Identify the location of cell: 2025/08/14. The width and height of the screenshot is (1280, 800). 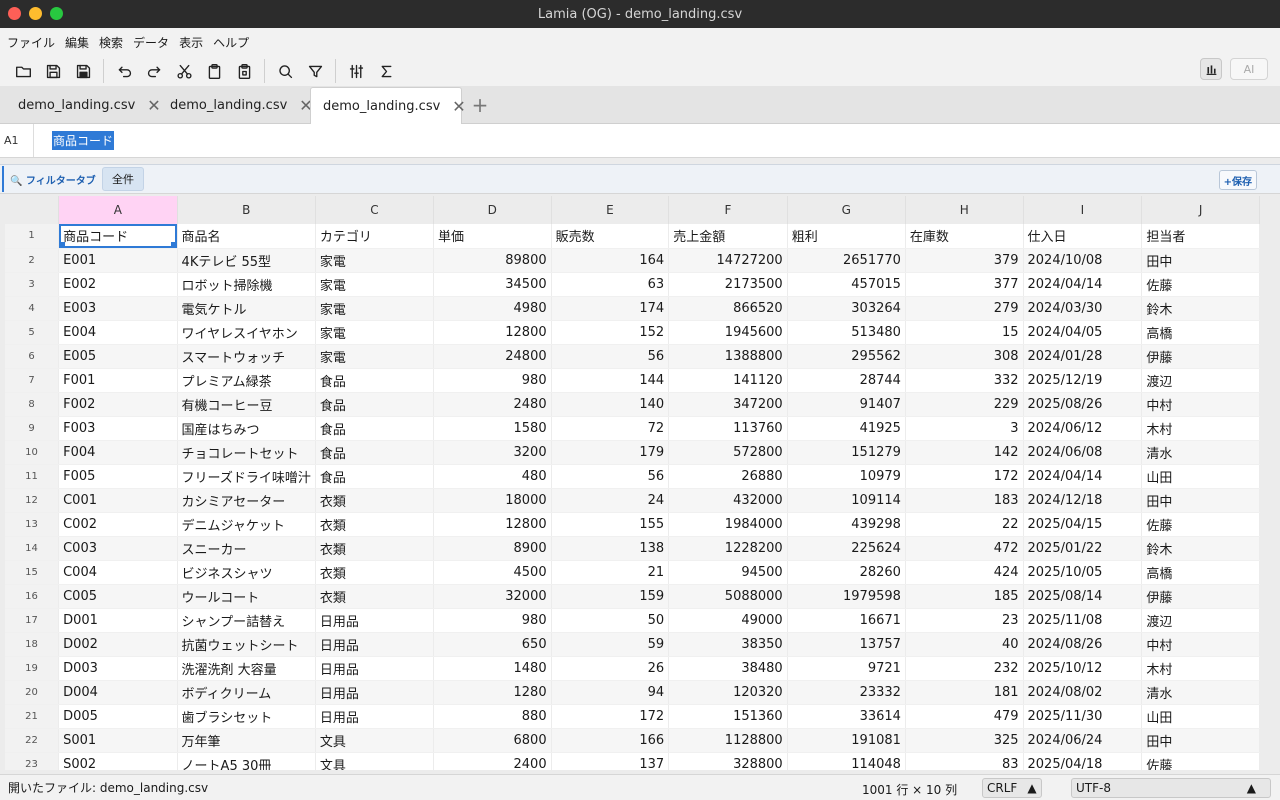
(1083, 596).